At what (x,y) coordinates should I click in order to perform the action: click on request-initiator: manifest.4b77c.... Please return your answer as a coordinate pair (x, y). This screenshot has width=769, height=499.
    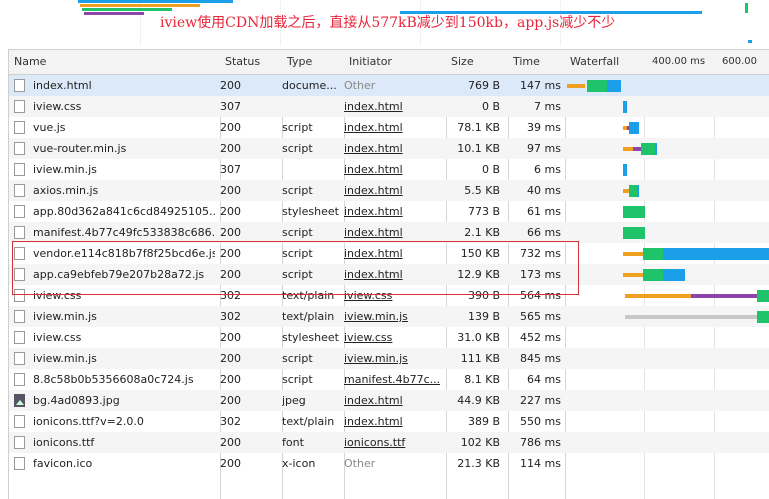
    Looking at the image, I should click on (392, 379).